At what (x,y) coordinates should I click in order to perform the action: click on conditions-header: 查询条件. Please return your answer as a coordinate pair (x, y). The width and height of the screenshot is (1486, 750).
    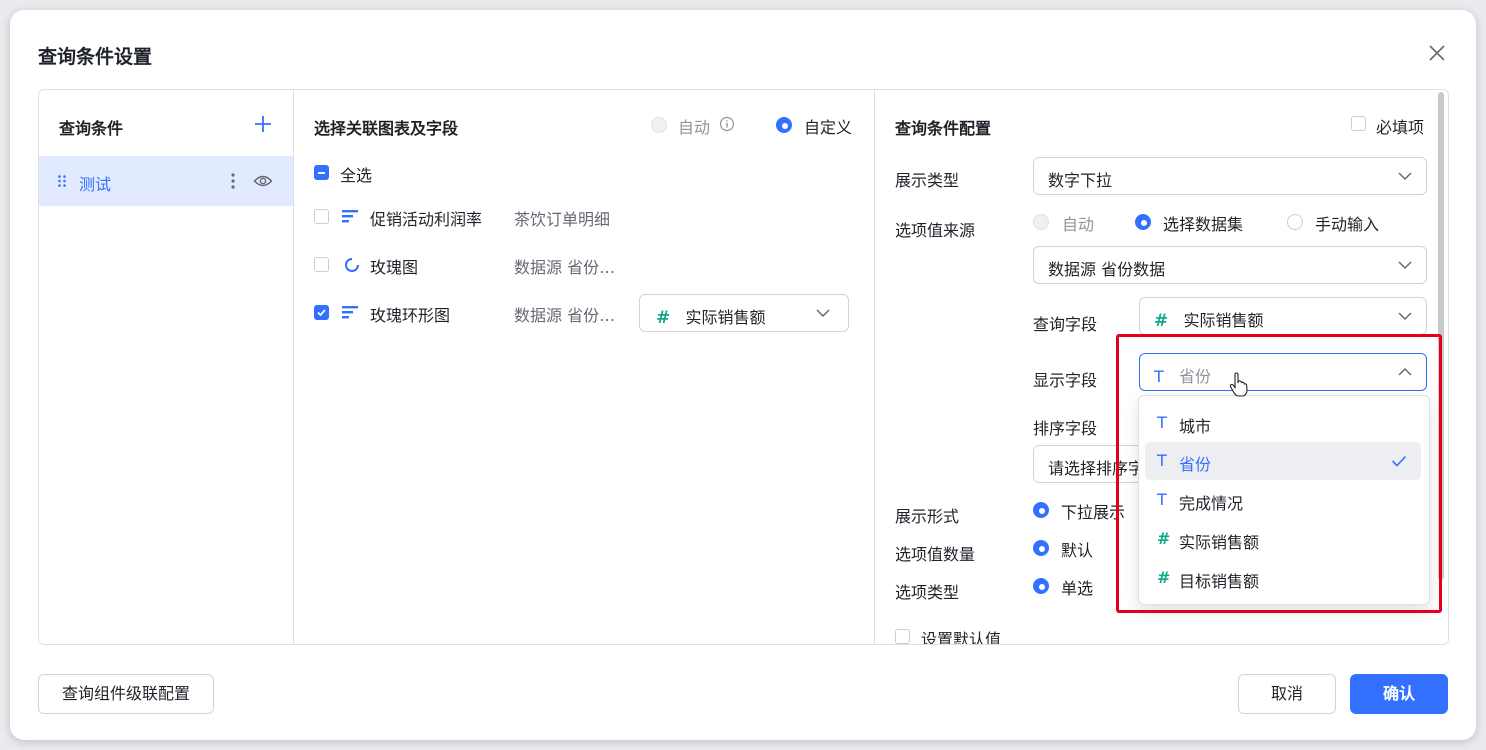
    Looking at the image, I should click on (91, 128).